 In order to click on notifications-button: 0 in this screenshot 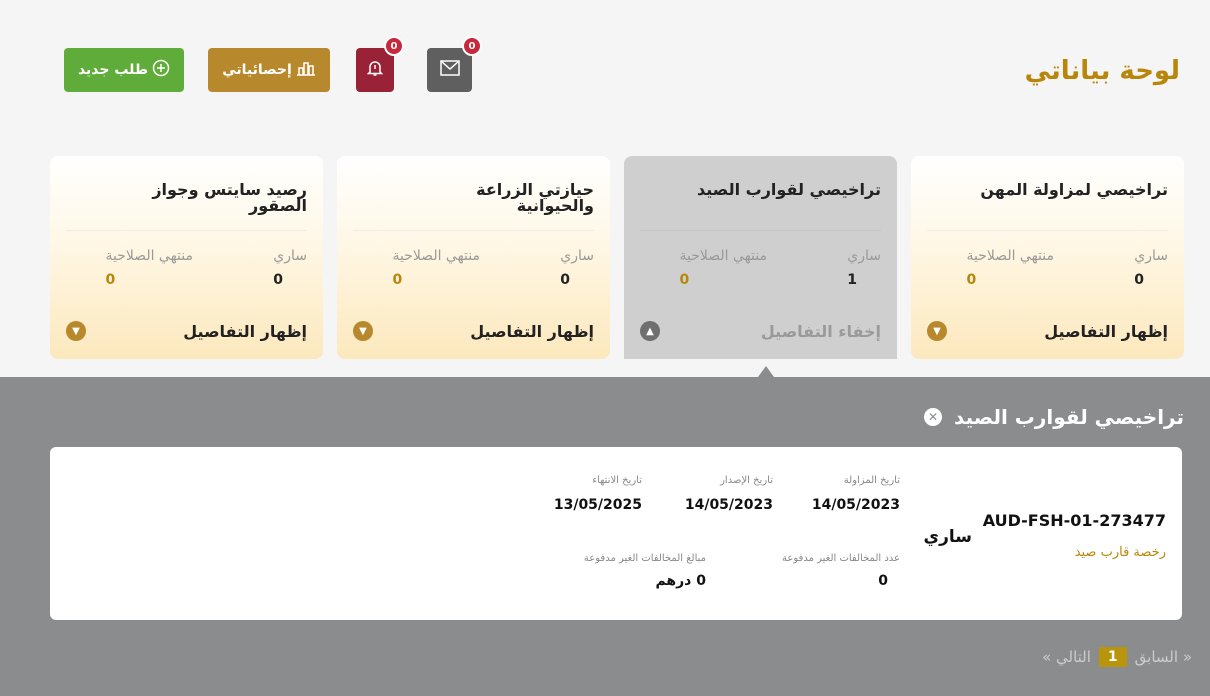, I will do `click(380, 64)`.